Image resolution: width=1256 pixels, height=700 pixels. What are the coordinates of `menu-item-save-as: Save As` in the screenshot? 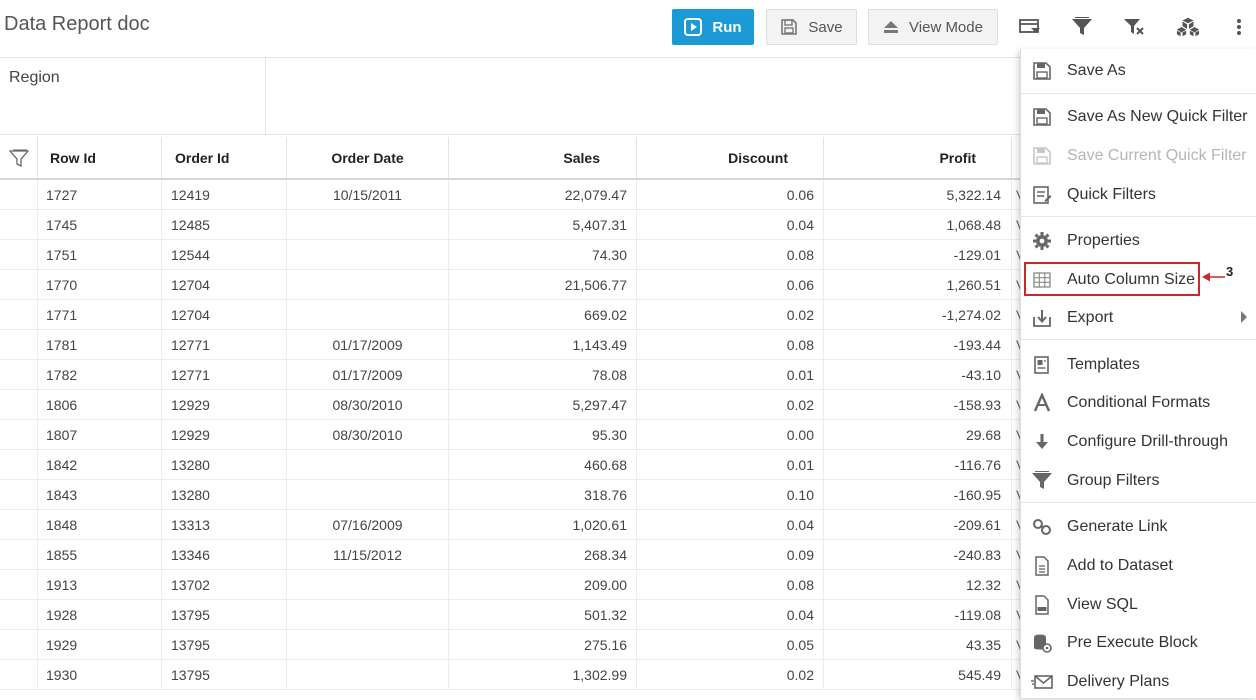 It's located at (1138, 71).